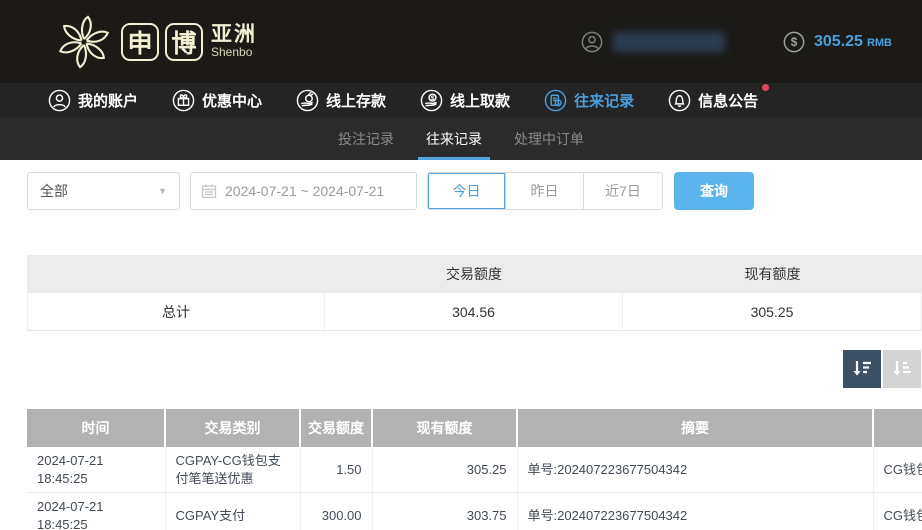 The width and height of the screenshot is (922, 530). What do you see at coordinates (445, 511) in the screenshot?
I see `cell-balance: 303.75` at bounding box center [445, 511].